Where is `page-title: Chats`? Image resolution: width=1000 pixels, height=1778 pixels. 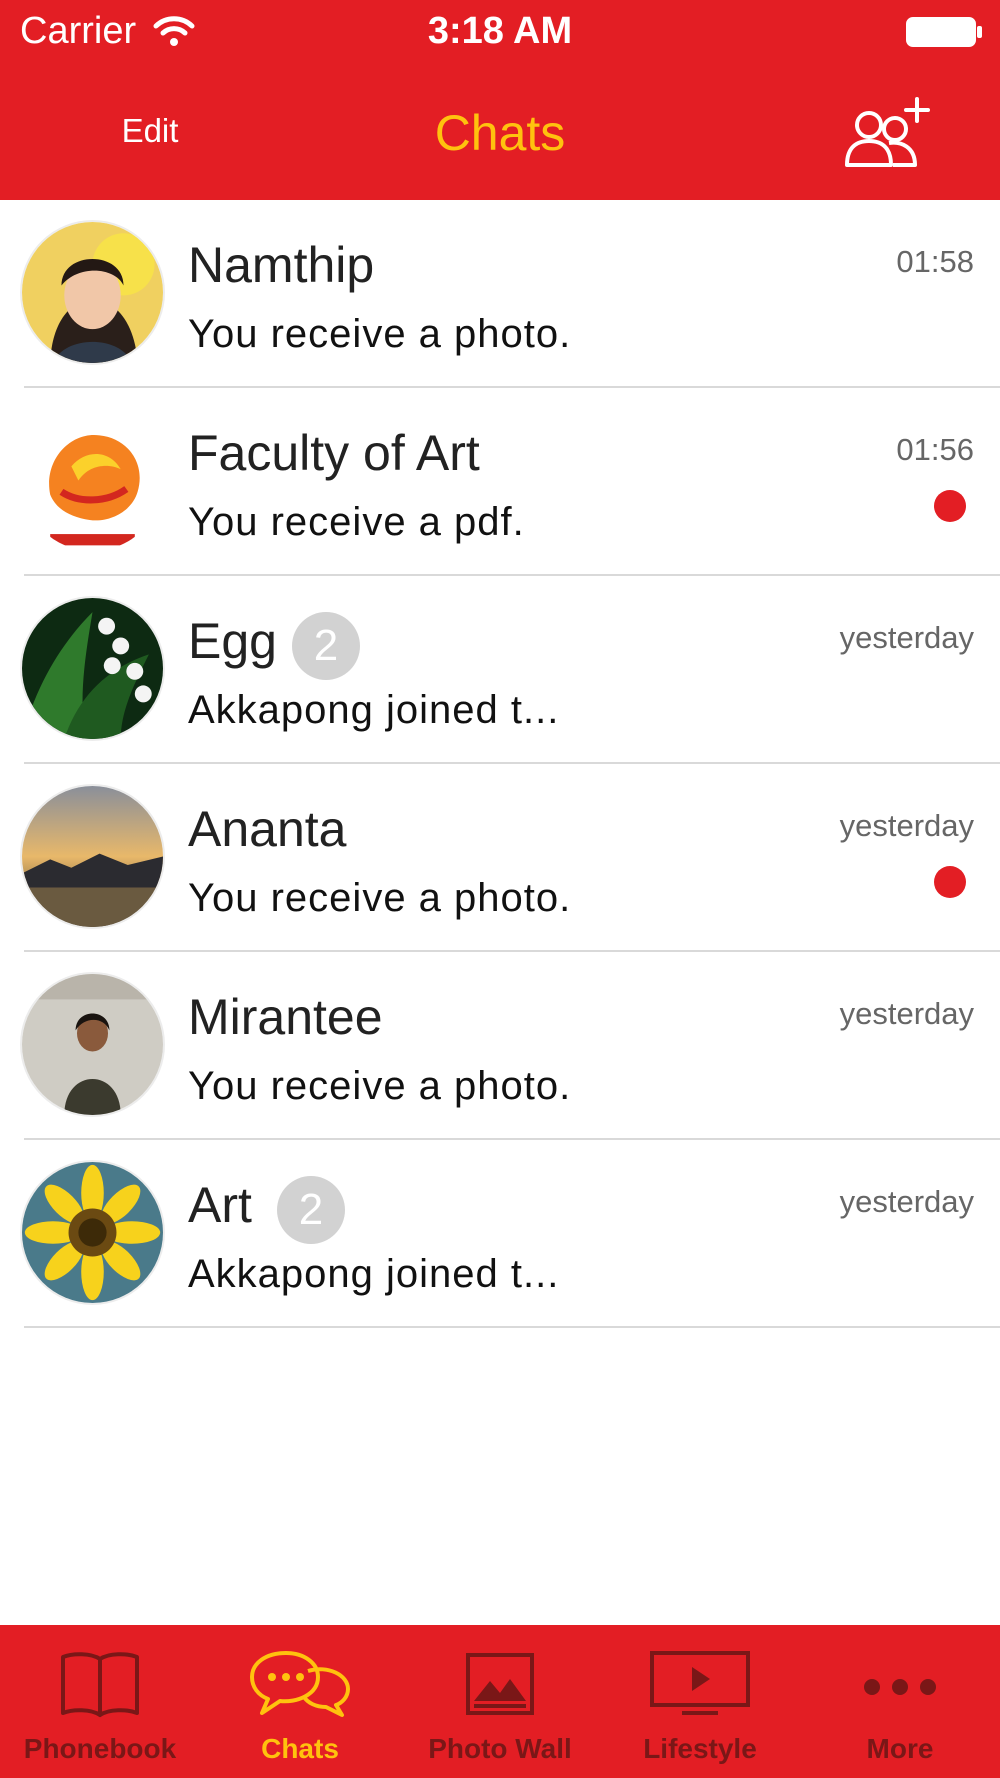 page-title: Chats is located at coordinates (500, 133).